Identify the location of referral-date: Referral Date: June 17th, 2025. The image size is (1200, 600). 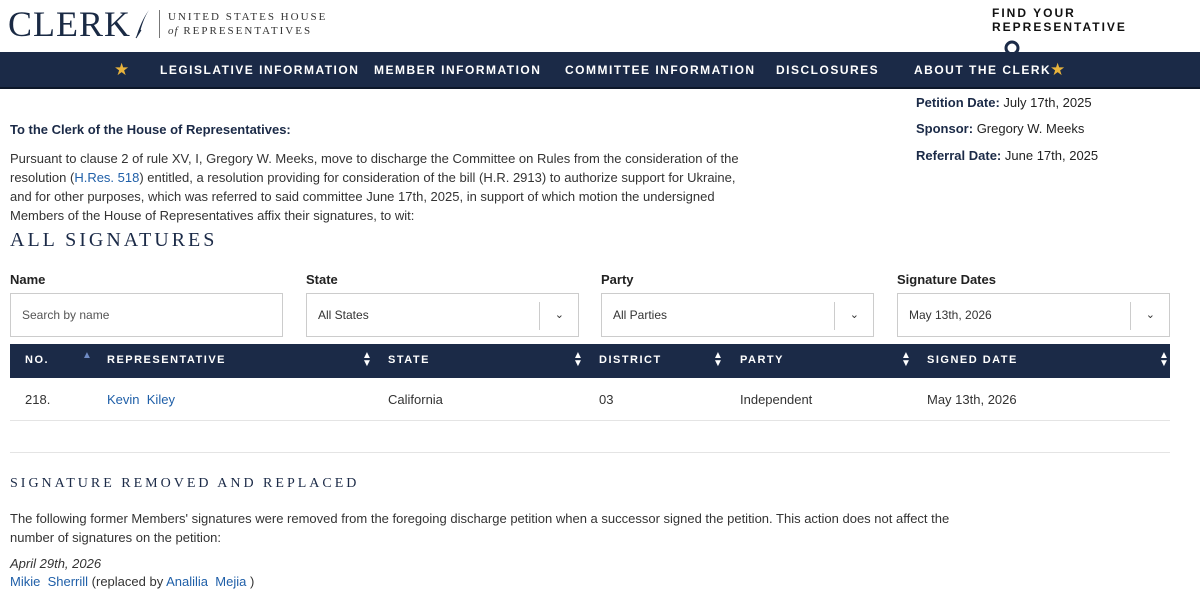
(1007, 155).